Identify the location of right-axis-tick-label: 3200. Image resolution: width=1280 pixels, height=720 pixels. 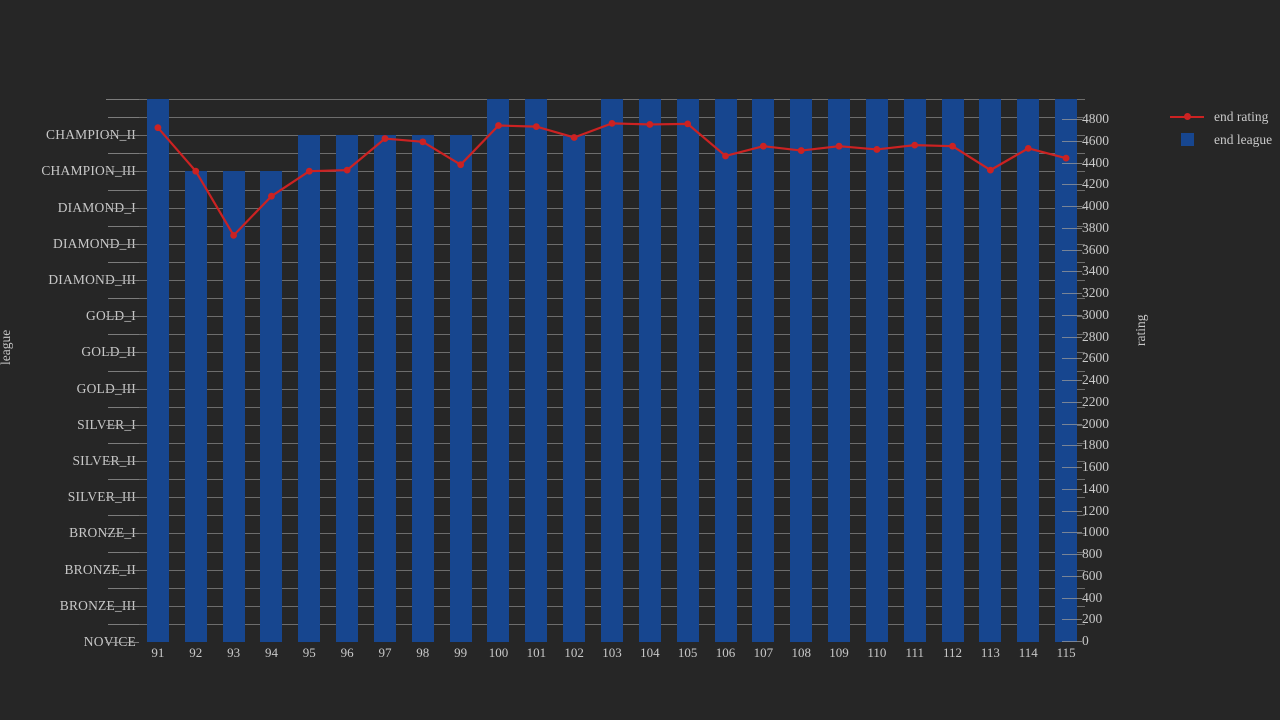
(1095, 292).